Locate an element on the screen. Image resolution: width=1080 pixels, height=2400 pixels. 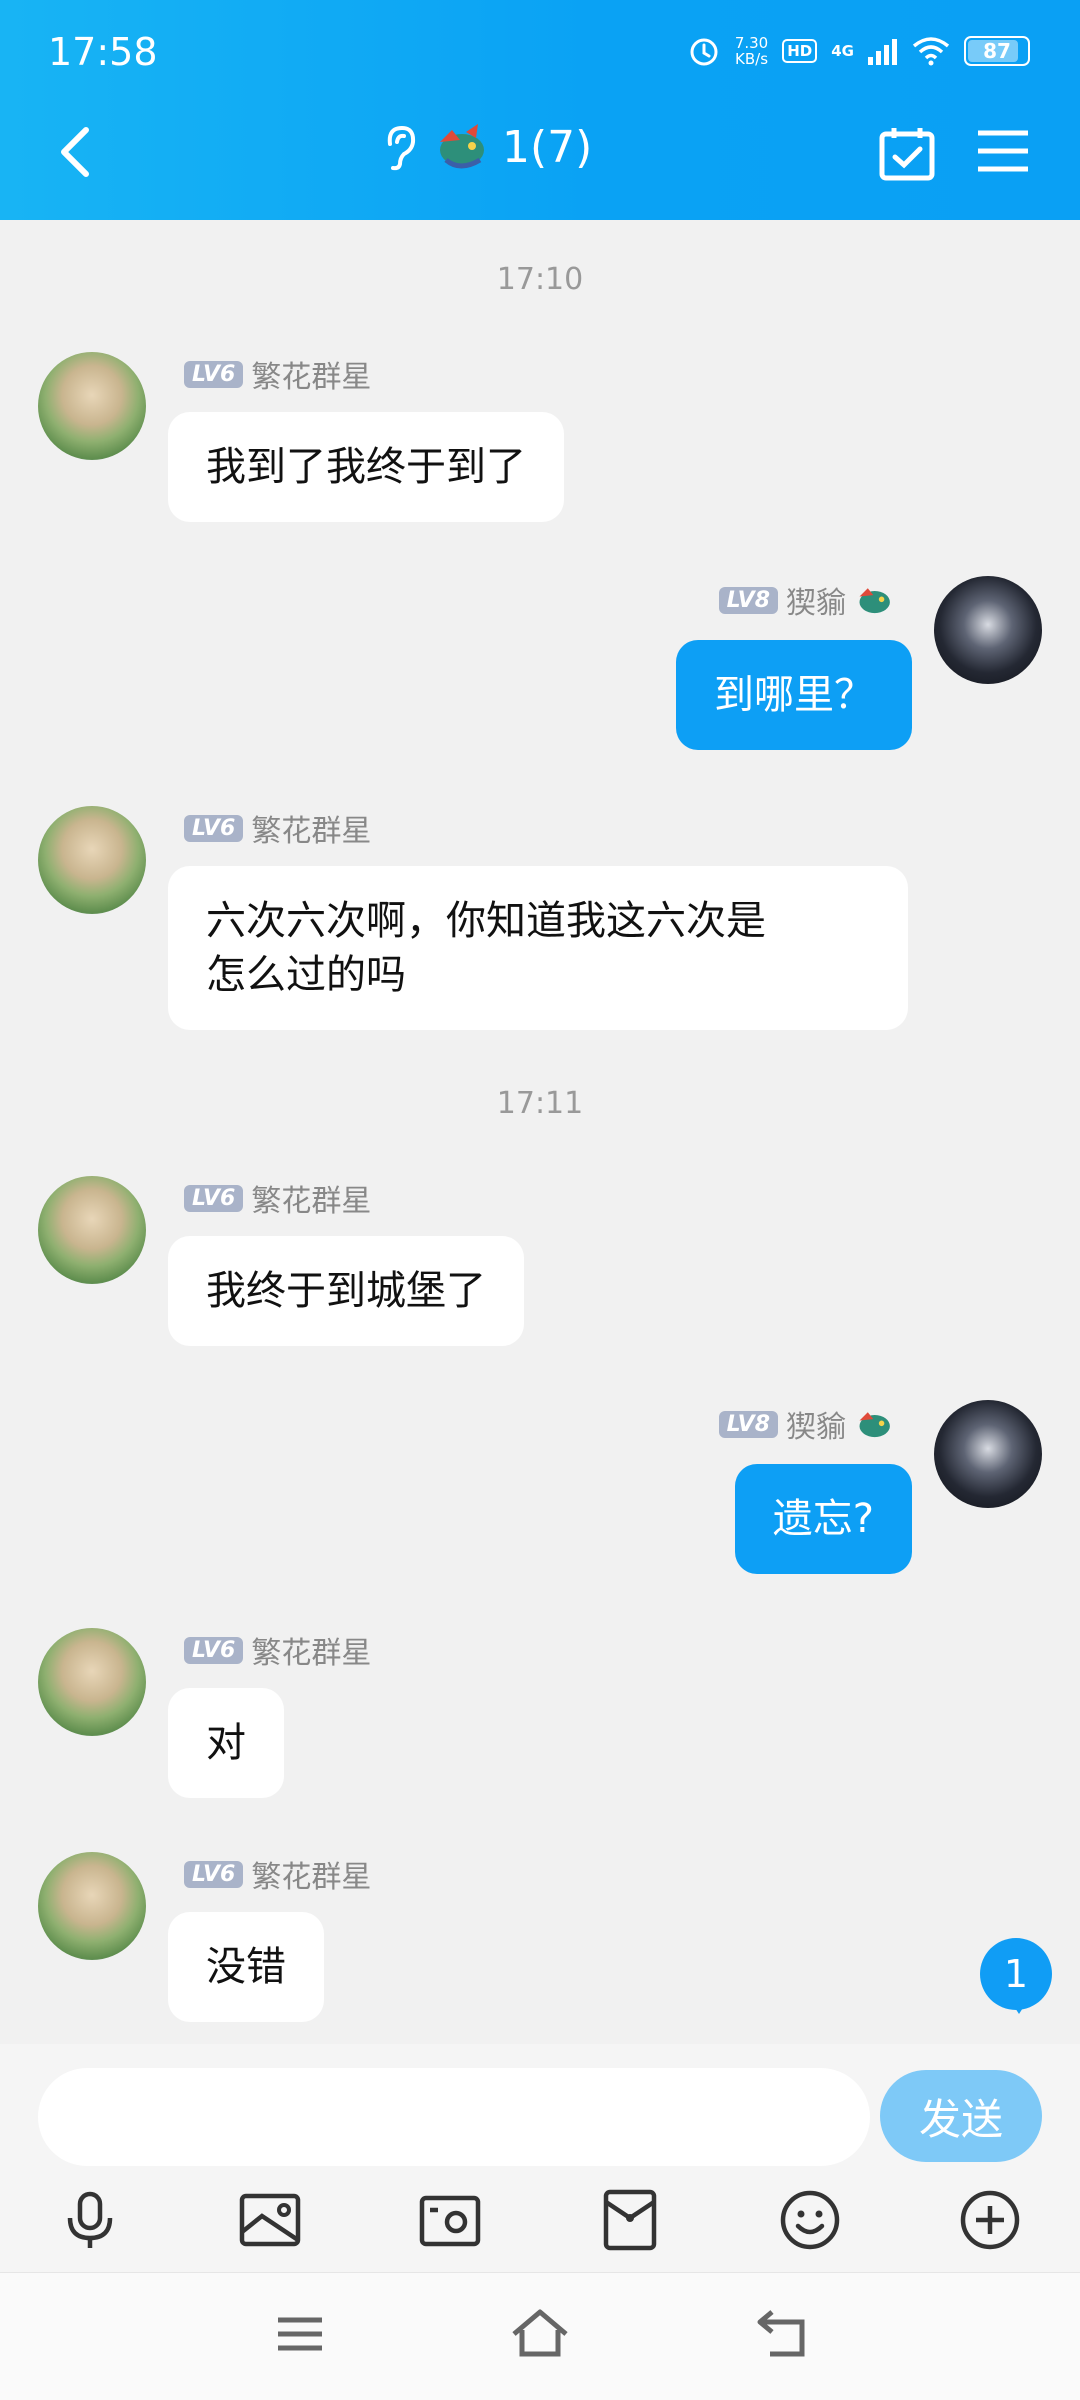
battery-level: 87 is located at coordinates (997, 51).